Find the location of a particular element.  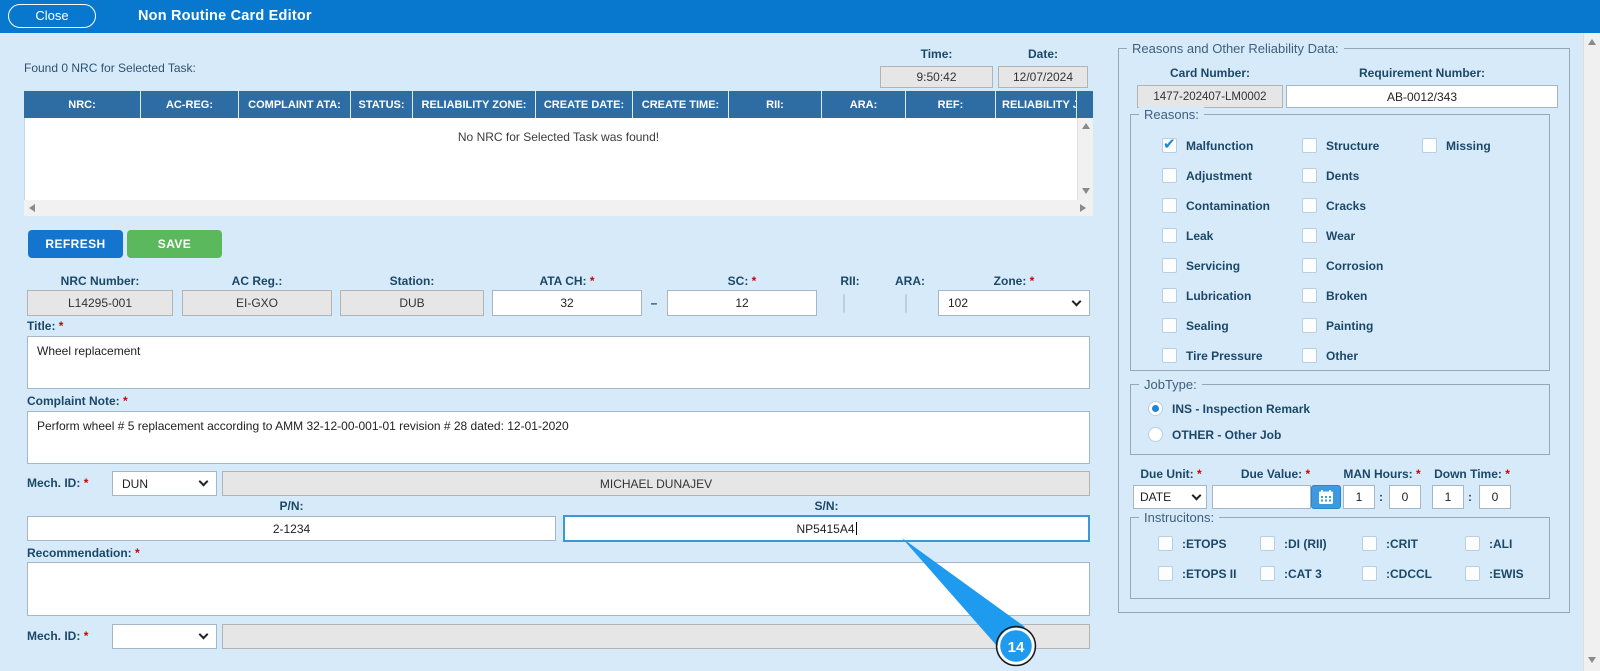

man-hours-label-text: MAN Hours: is located at coordinates (1378, 474).